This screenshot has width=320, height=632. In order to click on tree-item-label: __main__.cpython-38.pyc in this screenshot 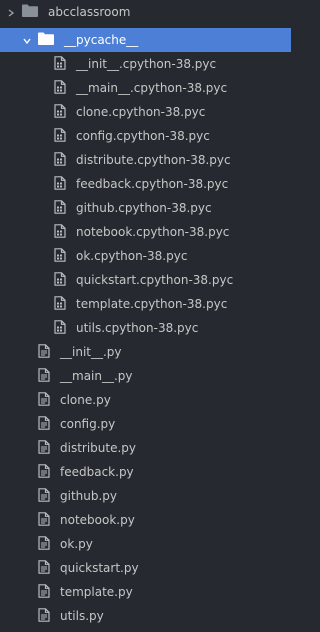, I will do `click(152, 88)`.